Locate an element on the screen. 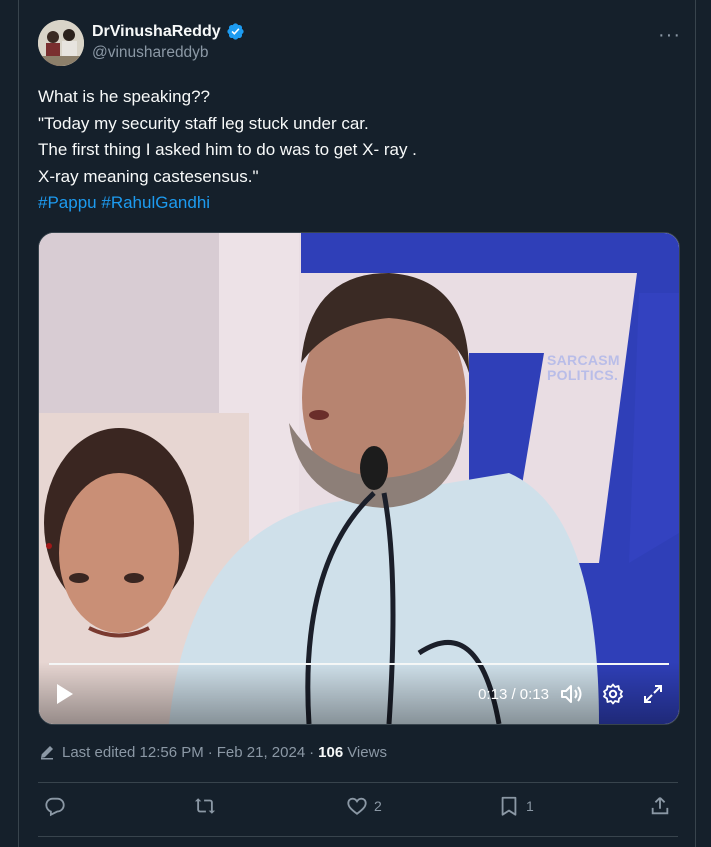 The width and height of the screenshot is (711, 847). tweet-line: X-ray meaning castesensus." is located at coordinates (148, 176).